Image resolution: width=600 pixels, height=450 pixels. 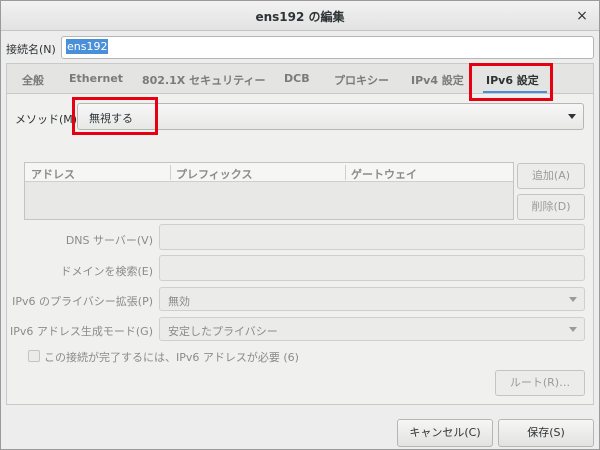 What do you see at coordinates (384, 174) in the screenshot?
I see `column-gateway: ゲートウェイ` at bounding box center [384, 174].